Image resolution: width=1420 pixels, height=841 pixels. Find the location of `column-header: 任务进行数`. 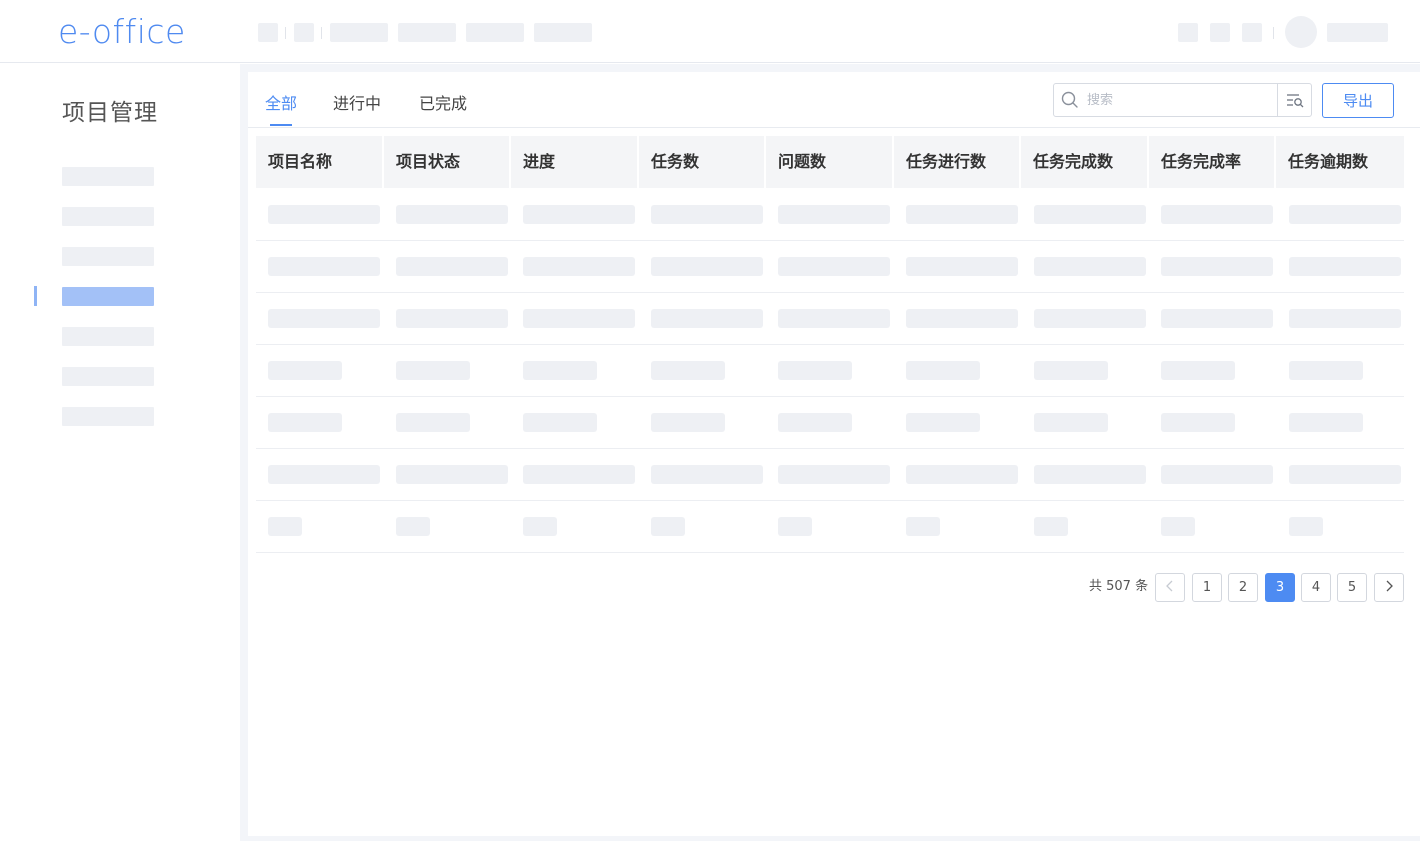

column-header: 任务进行数 is located at coordinates (957, 162).